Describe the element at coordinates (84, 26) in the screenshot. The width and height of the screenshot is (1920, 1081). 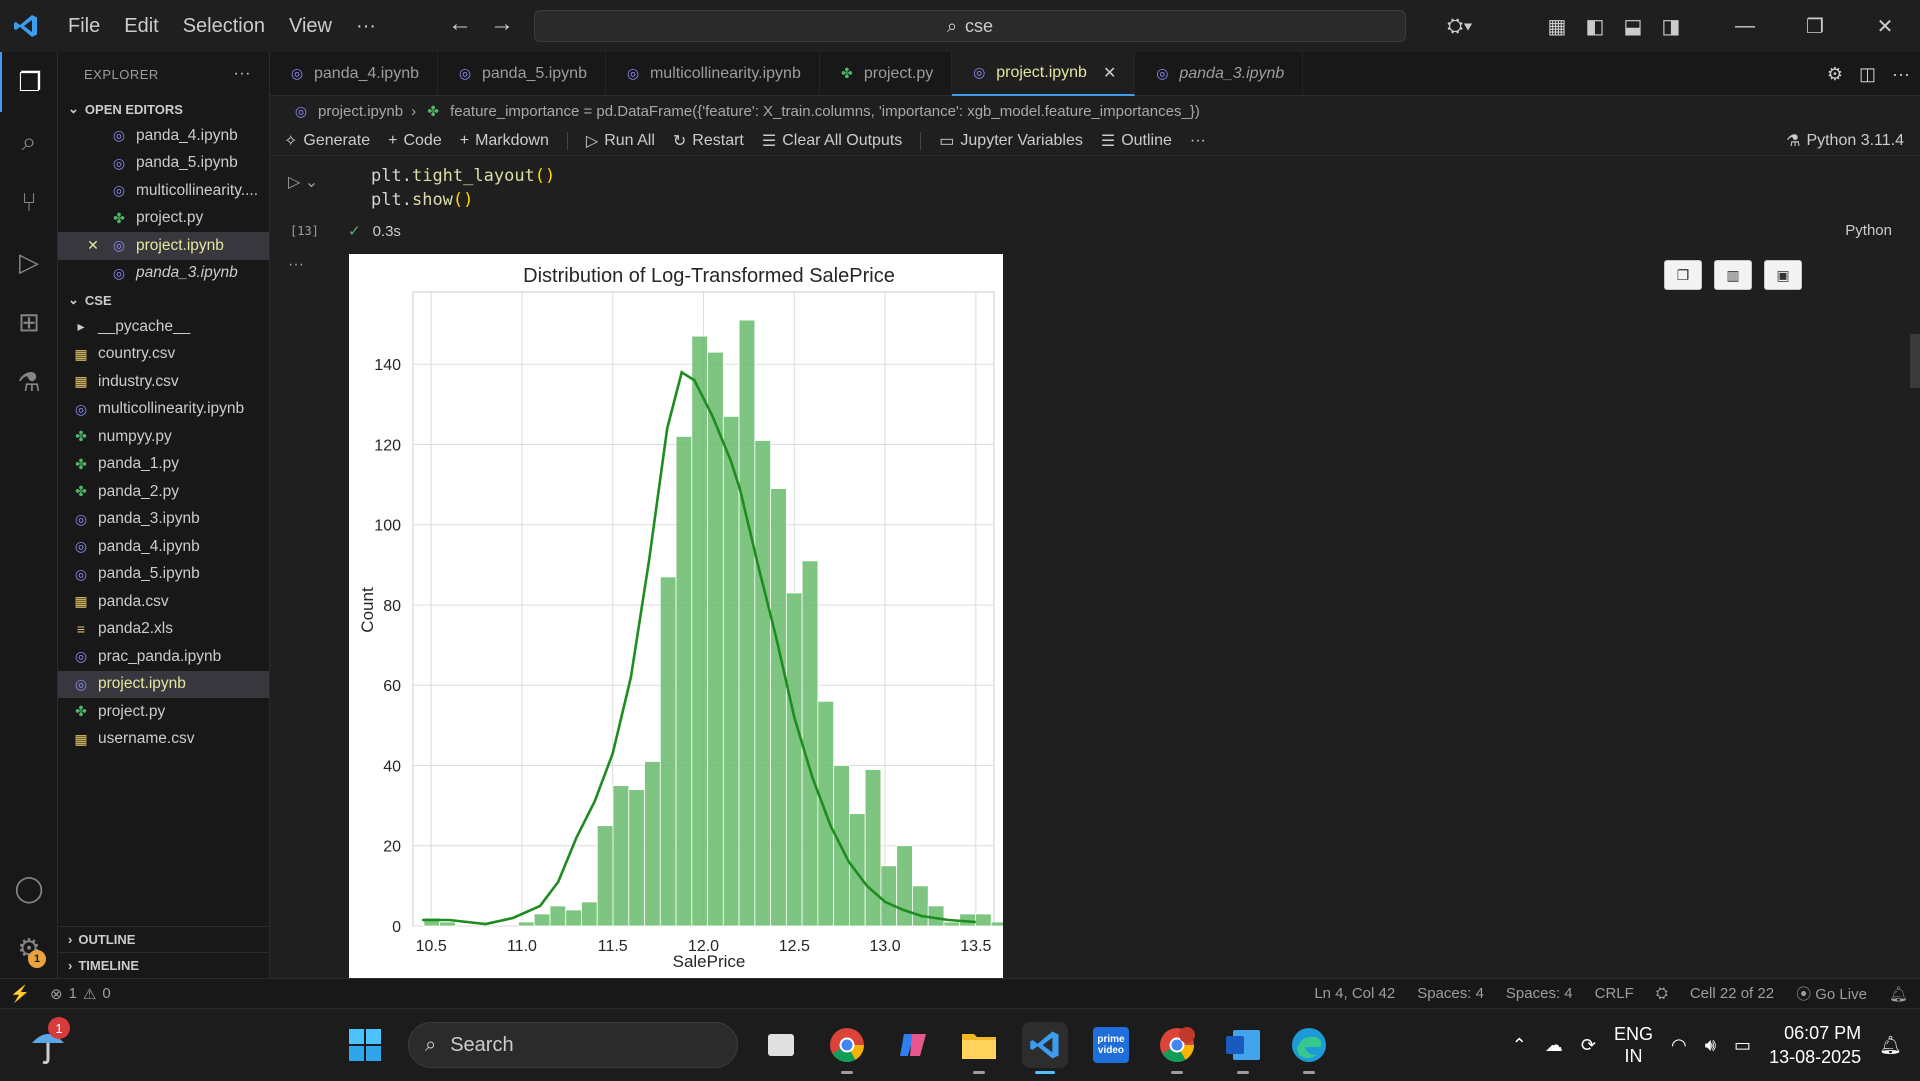
I see `menu-file: File` at that location.